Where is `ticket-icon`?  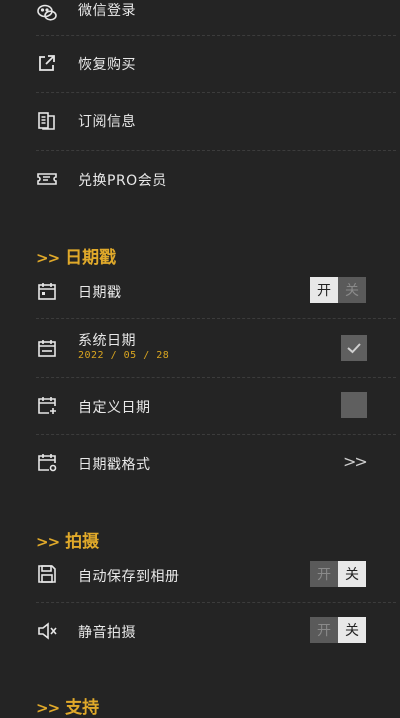
ticket-icon is located at coordinates (47, 179).